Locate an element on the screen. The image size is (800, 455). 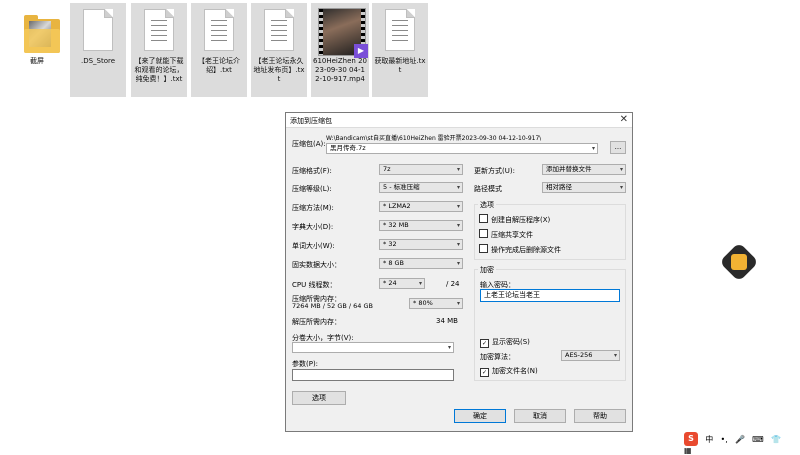
file-label: 截屏 is located at coordinates (37, 61).